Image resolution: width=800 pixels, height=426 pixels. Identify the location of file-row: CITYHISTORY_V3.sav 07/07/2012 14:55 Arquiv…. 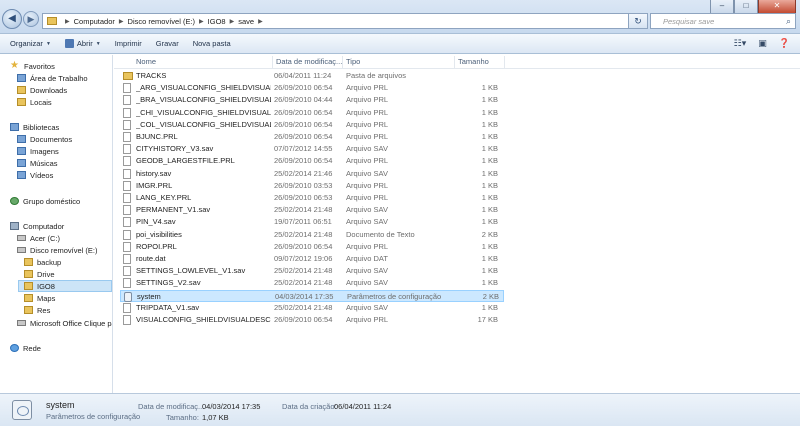
(312, 149).